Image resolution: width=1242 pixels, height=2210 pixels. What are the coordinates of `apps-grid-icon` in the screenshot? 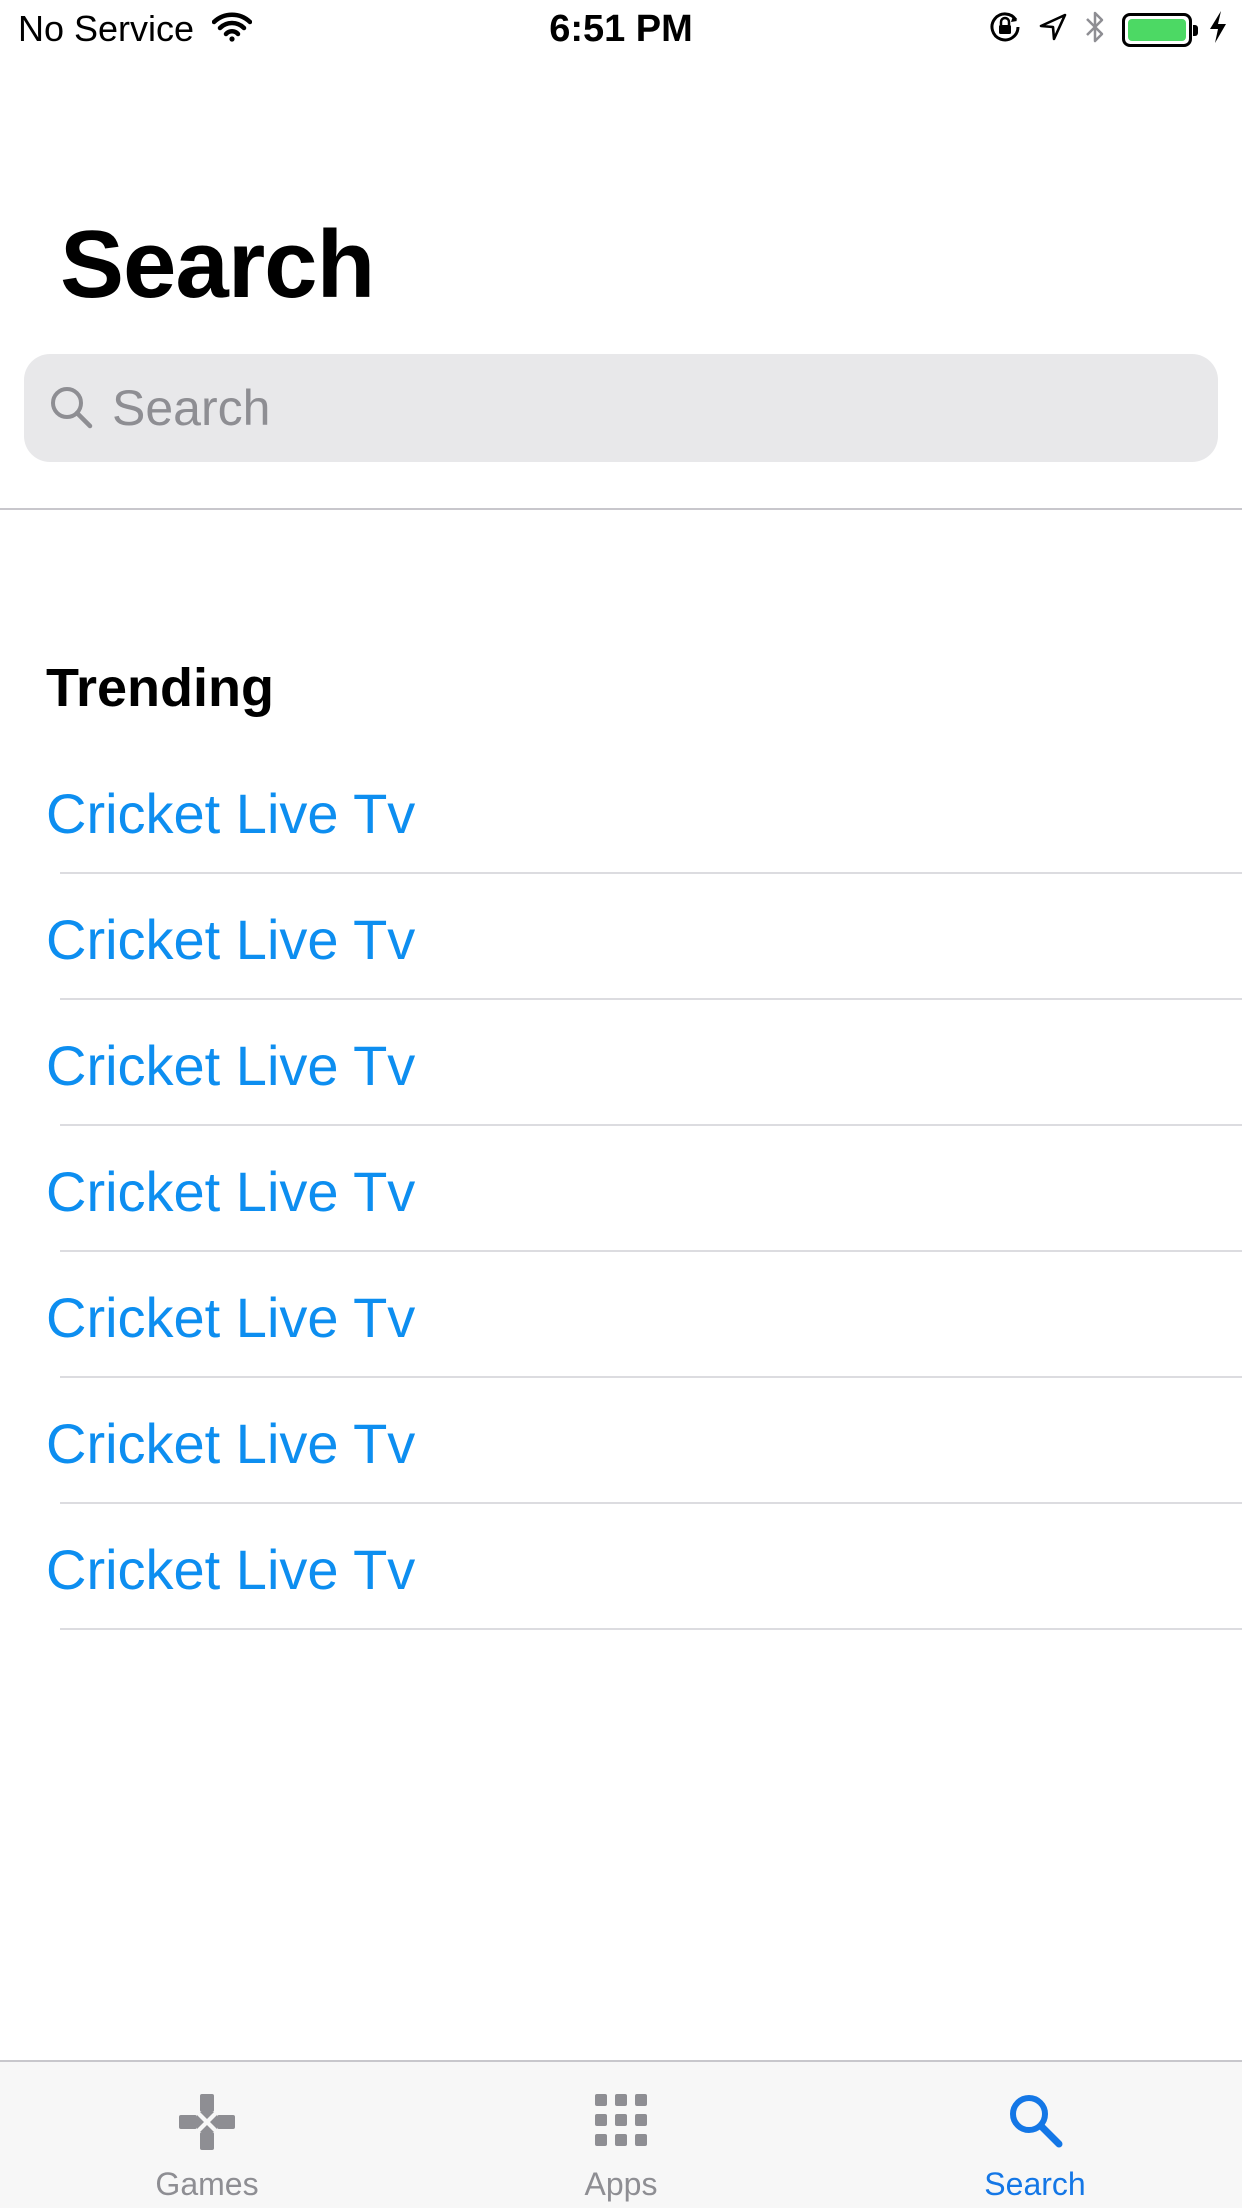 It's located at (621, 2122).